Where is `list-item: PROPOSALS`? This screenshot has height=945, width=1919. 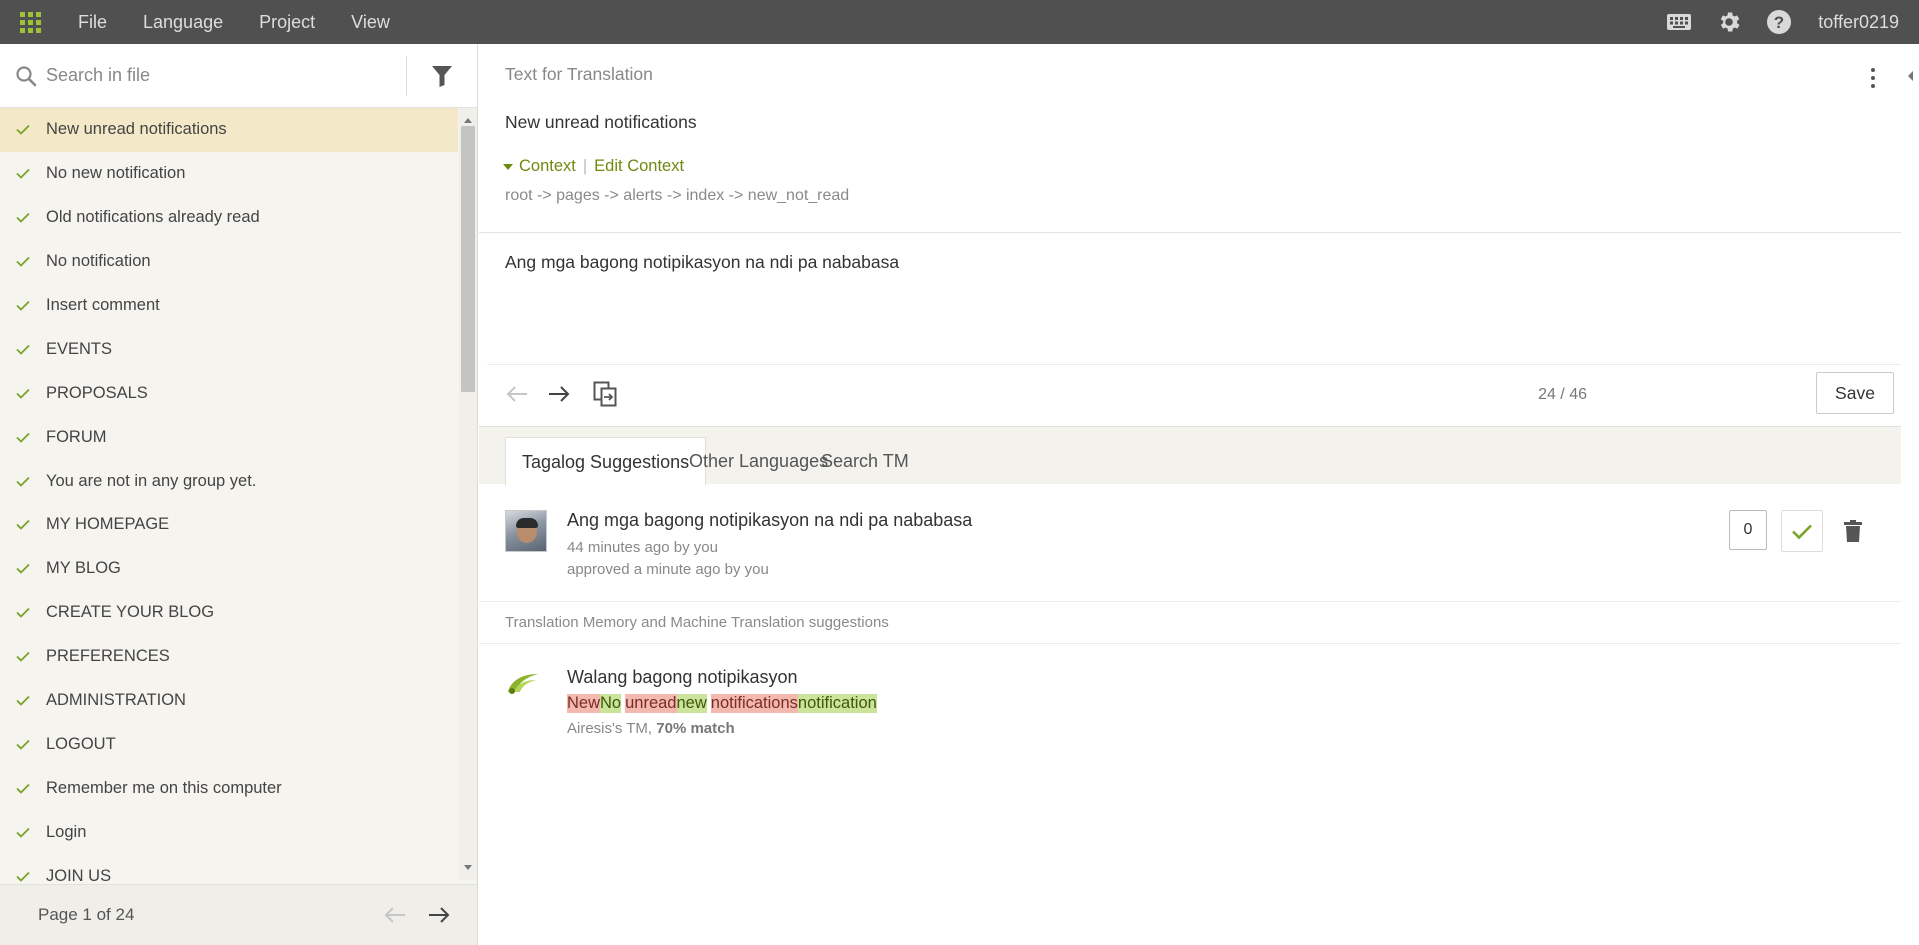
list-item: PROPOSALS is located at coordinates (229, 393).